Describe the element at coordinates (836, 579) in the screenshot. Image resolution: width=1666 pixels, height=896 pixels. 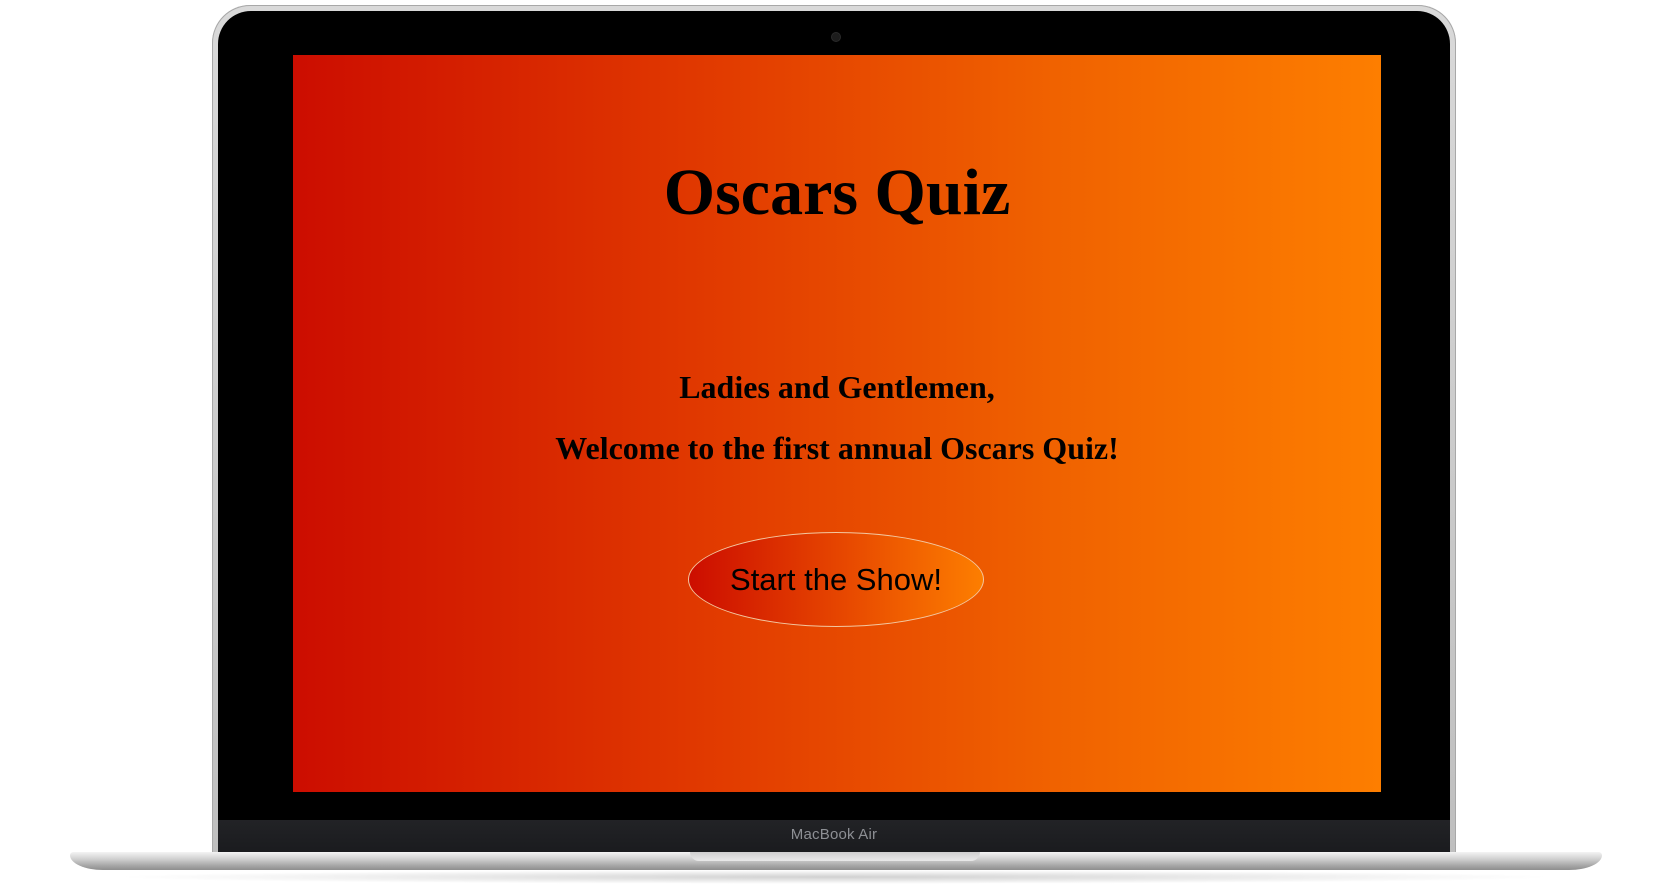
I see `start-show-button: Start the Show!` at that location.